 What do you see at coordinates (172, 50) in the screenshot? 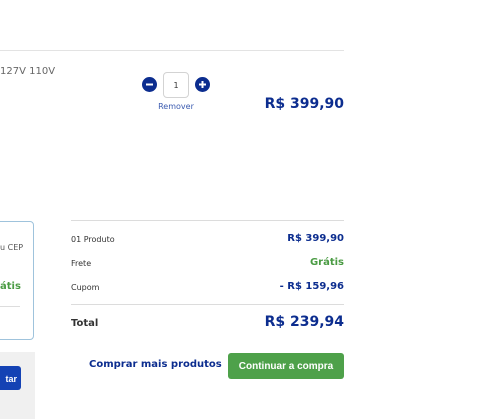
I see `top-divider` at bounding box center [172, 50].